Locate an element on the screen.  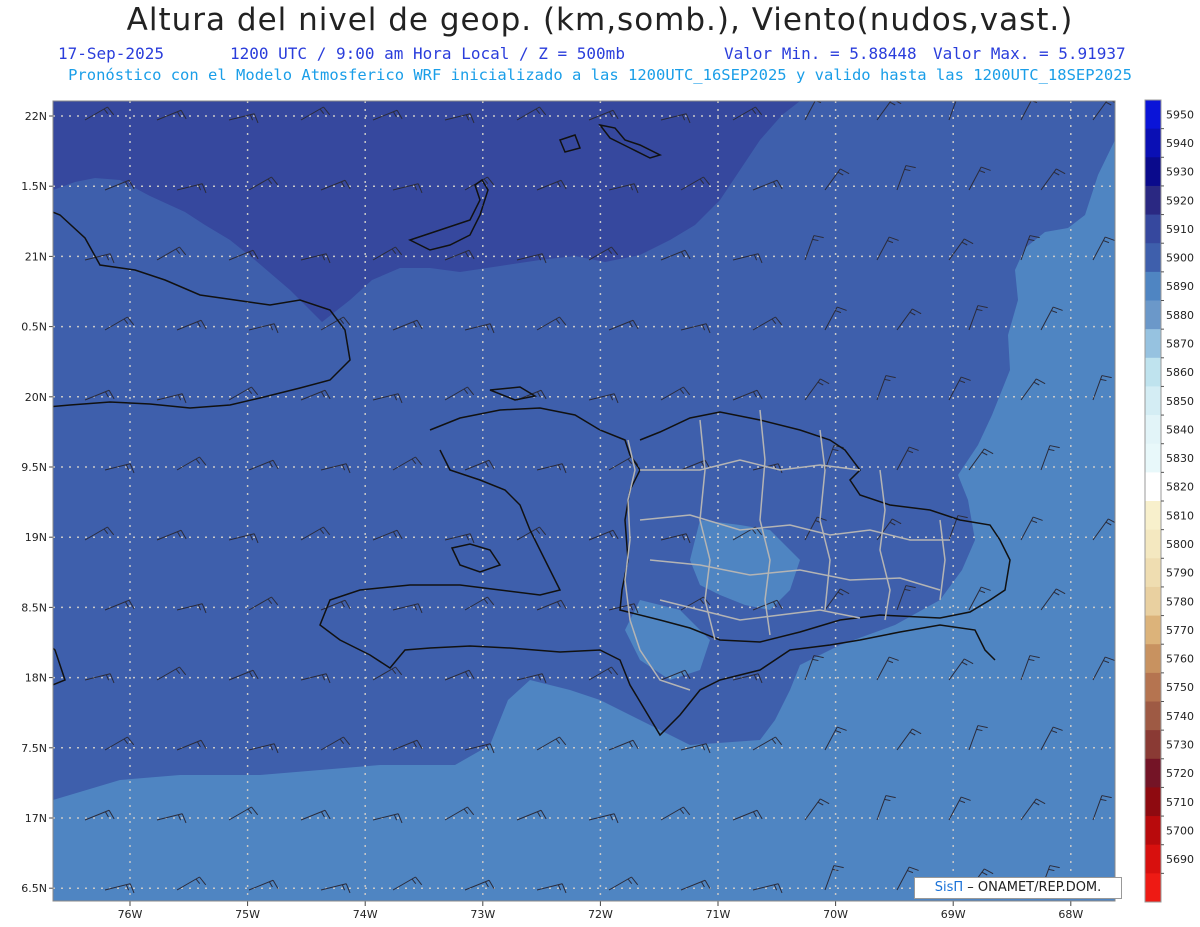
colorbar-label: 5780 is located at coordinates (1180, 601).